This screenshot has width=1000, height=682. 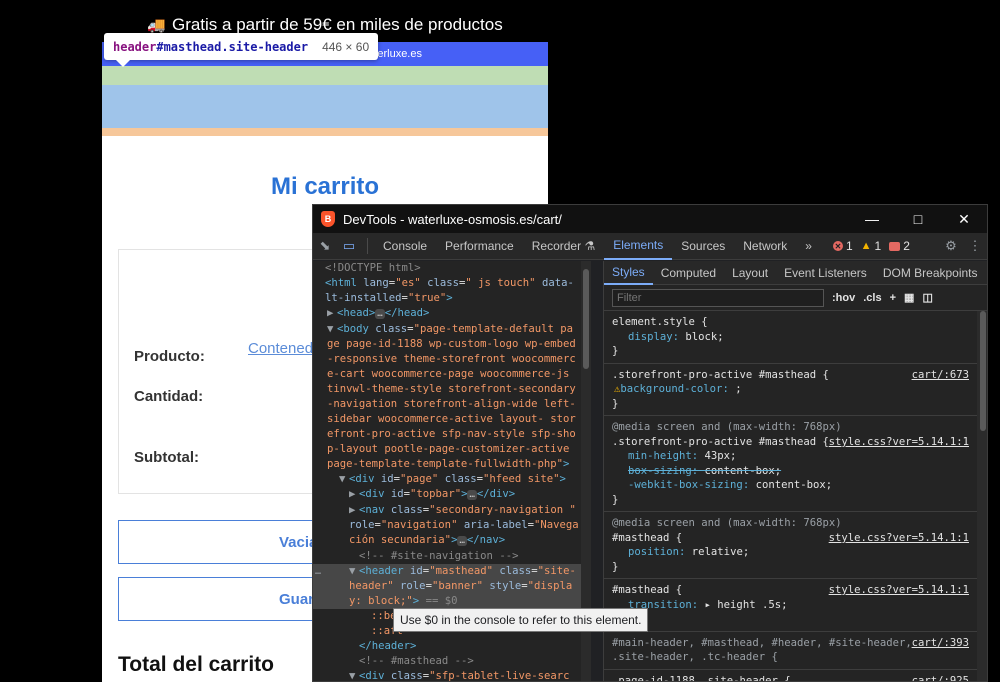 What do you see at coordinates (169, 396) in the screenshot?
I see `cantidad-label: Cantidad:` at bounding box center [169, 396].